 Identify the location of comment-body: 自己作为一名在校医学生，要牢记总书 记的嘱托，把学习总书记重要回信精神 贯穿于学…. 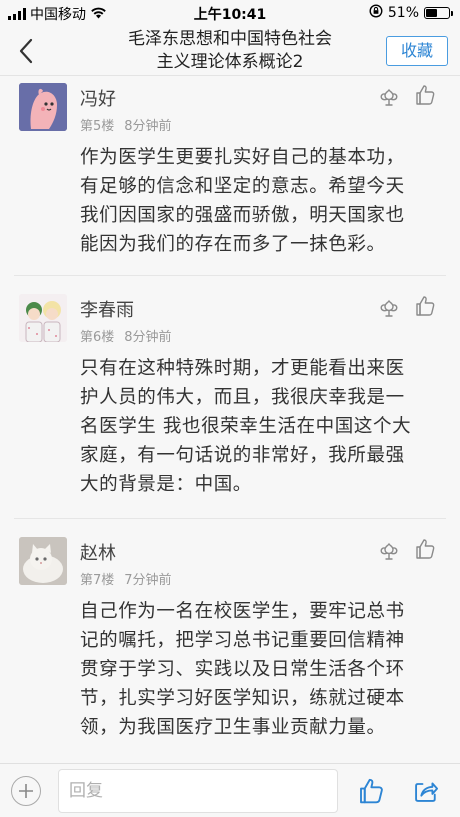
(250, 669).